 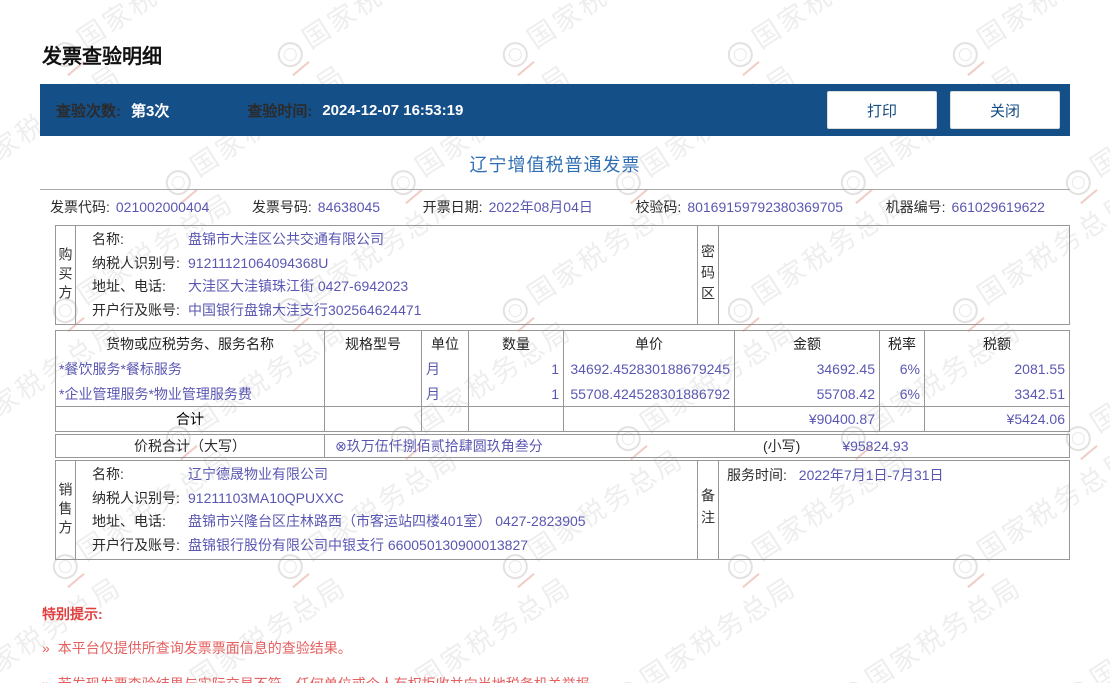 I want to click on total-label: 合计, so click(x=190, y=419).